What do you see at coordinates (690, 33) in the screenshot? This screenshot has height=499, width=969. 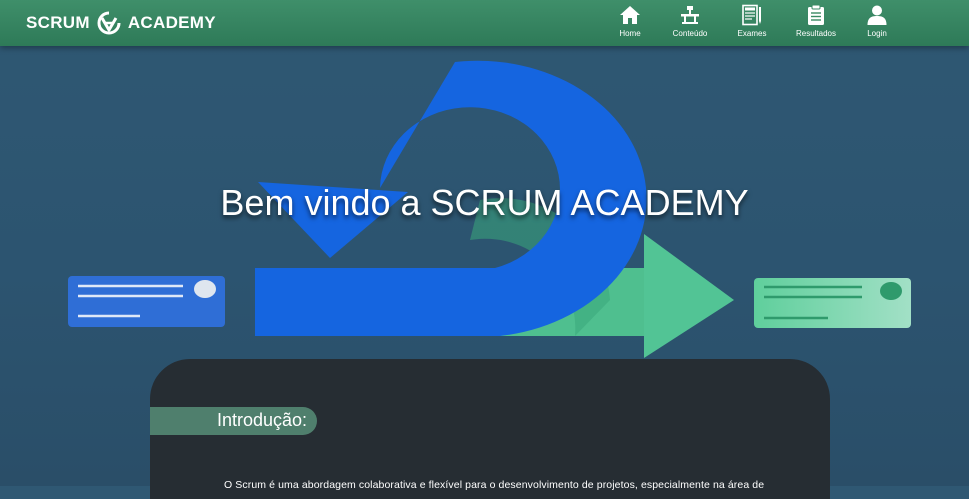 I see `nav-label-conteudo: Conteúdo` at bounding box center [690, 33].